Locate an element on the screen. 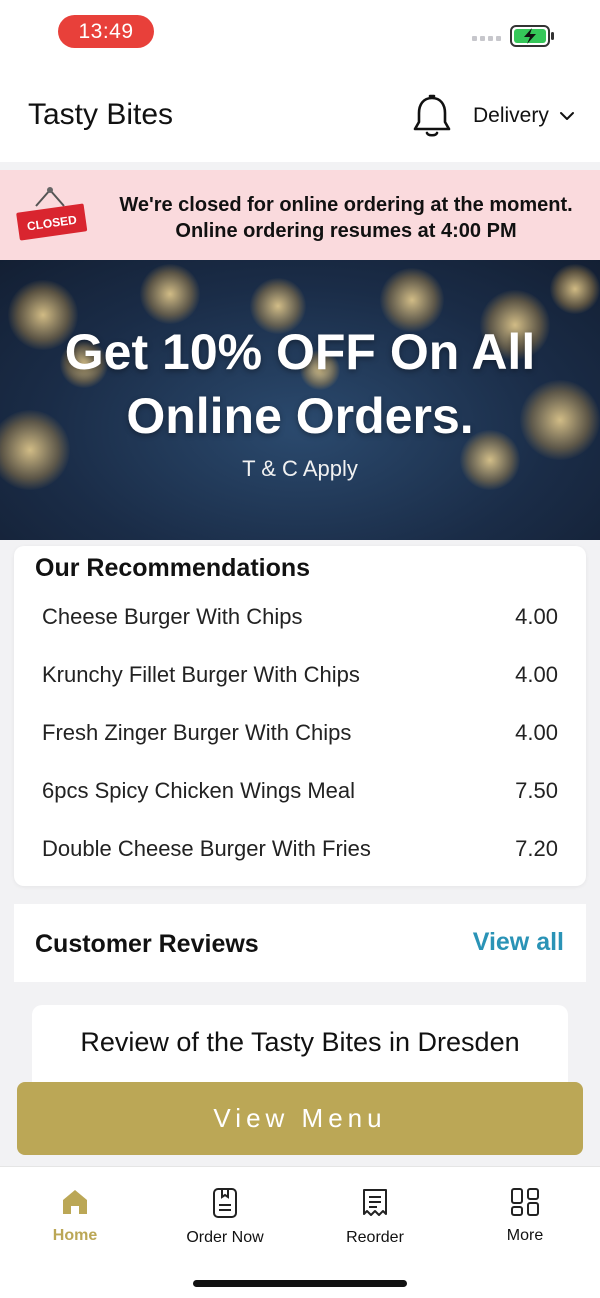 The height and width of the screenshot is (1298, 600). promo-headline: Get 10% OFF On All Online Orders. is located at coordinates (300, 384).